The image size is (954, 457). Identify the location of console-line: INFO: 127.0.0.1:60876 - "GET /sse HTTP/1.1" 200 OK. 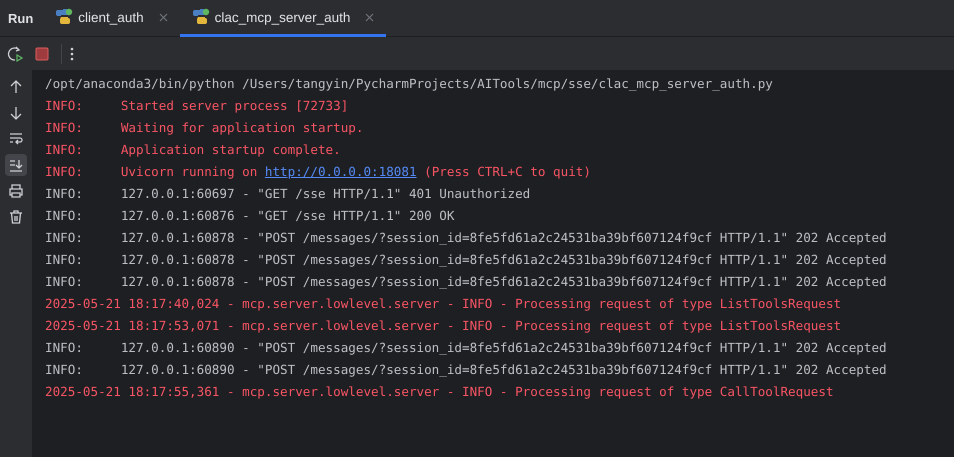
(250, 216).